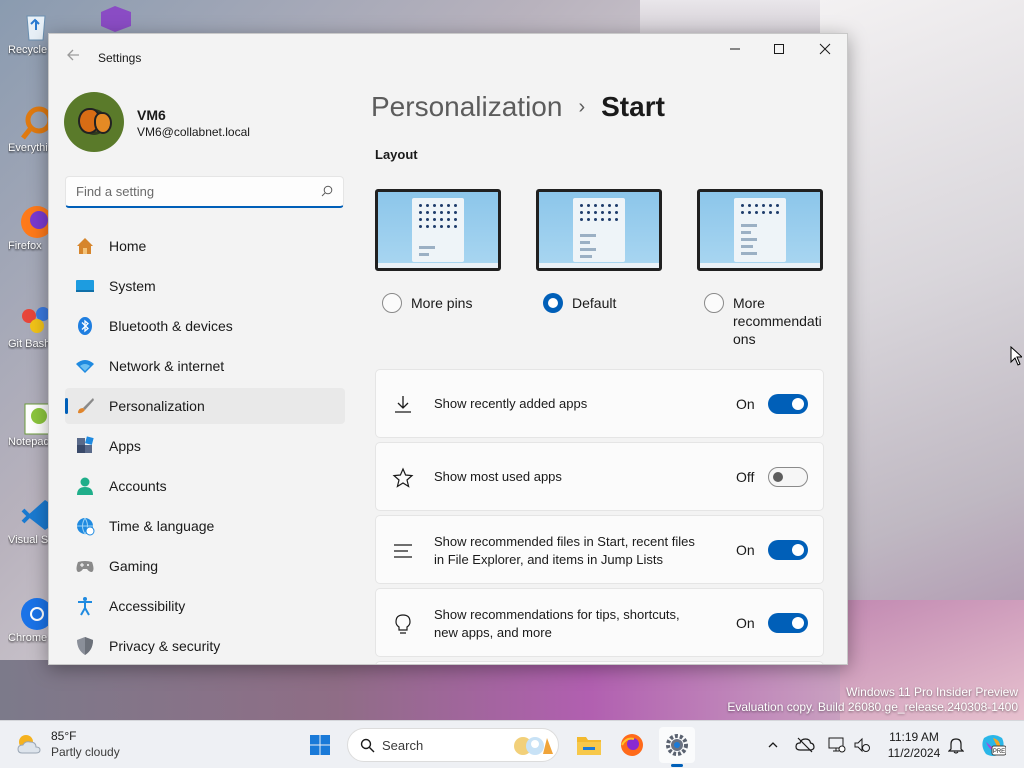 This screenshot has height=768, width=1024. What do you see at coordinates (553, 303) in the screenshot?
I see `radio-button-selected` at bounding box center [553, 303].